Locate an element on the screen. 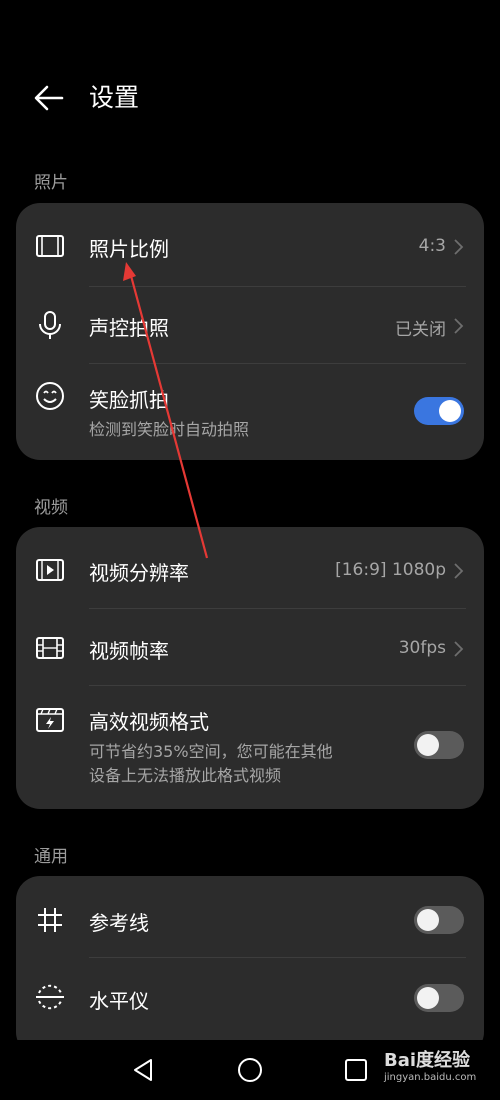 This screenshot has height=1100, width=500. smile-shot-row: 笑脸抓拍 检测到笑脸时自动拍照 is located at coordinates (250, 412).